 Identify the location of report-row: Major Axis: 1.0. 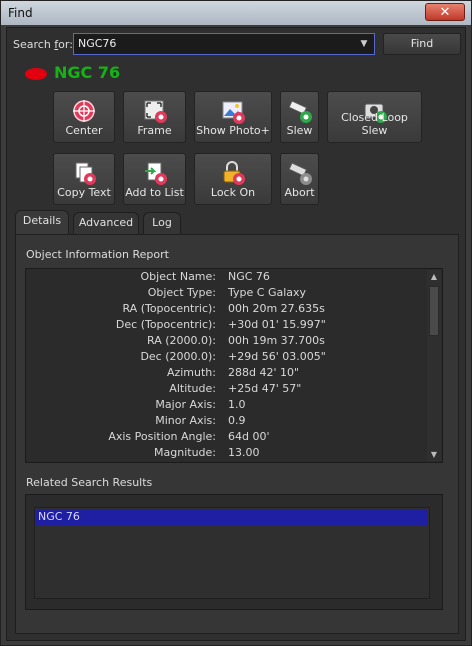
(225, 406).